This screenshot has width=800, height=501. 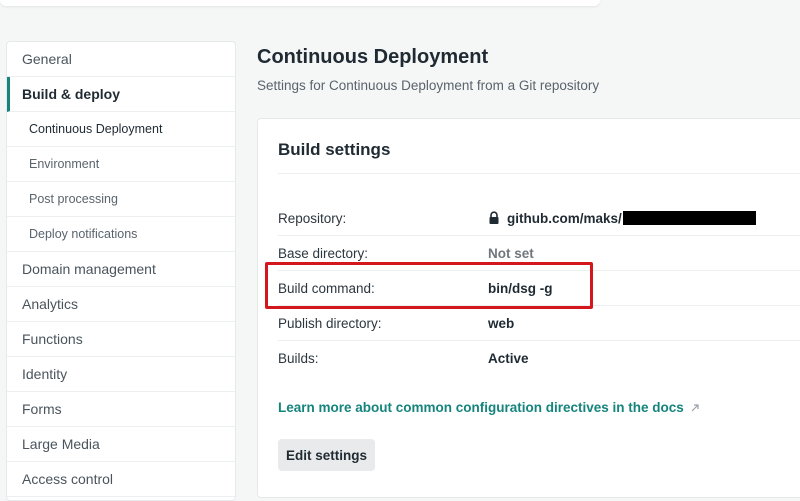 What do you see at coordinates (511, 253) in the screenshot?
I see `setting-value-base-directory: Not set` at bounding box center [511, 253].